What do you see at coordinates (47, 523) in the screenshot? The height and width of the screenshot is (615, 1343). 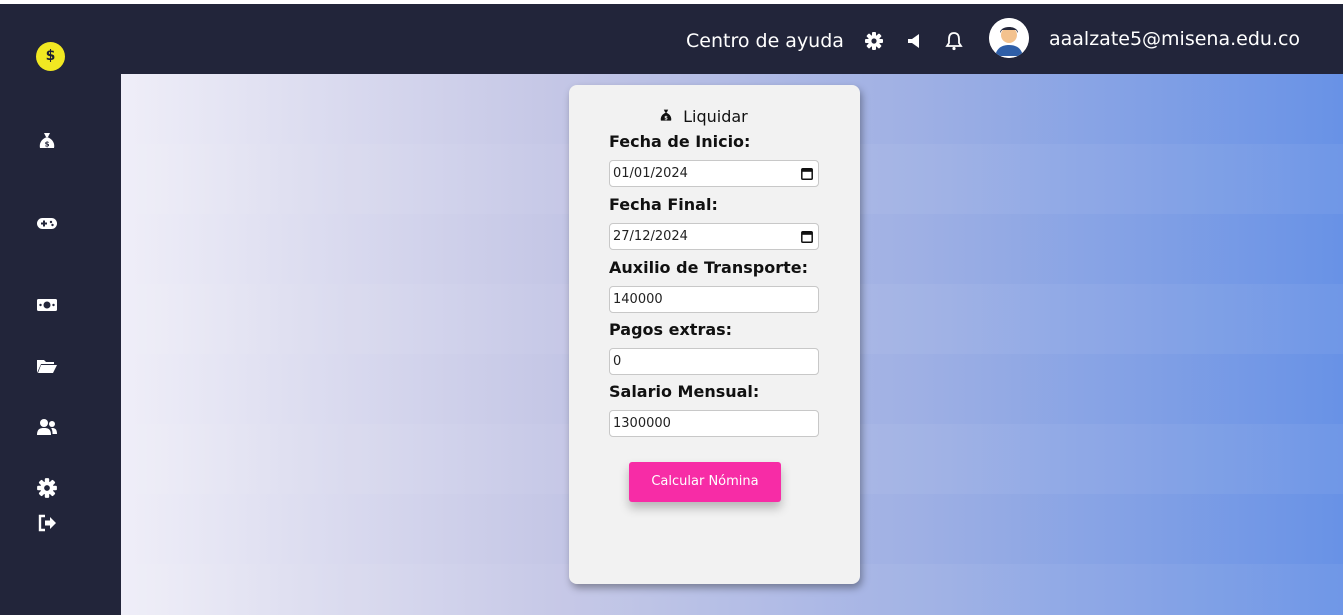 I see `logout-icon` at bounding box center [47, 523].